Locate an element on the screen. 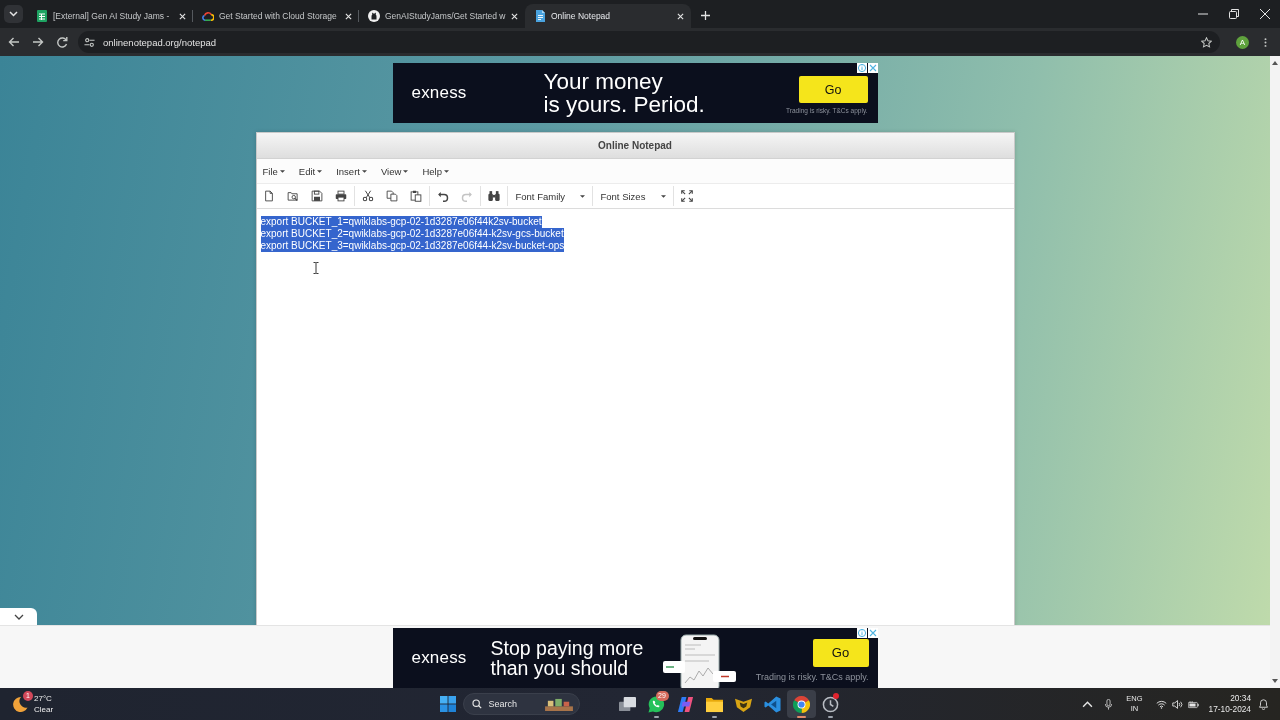 The height and width of the screenshot is (720, 1280). ribbon-logo-icon is located at coordinates (772, 704).